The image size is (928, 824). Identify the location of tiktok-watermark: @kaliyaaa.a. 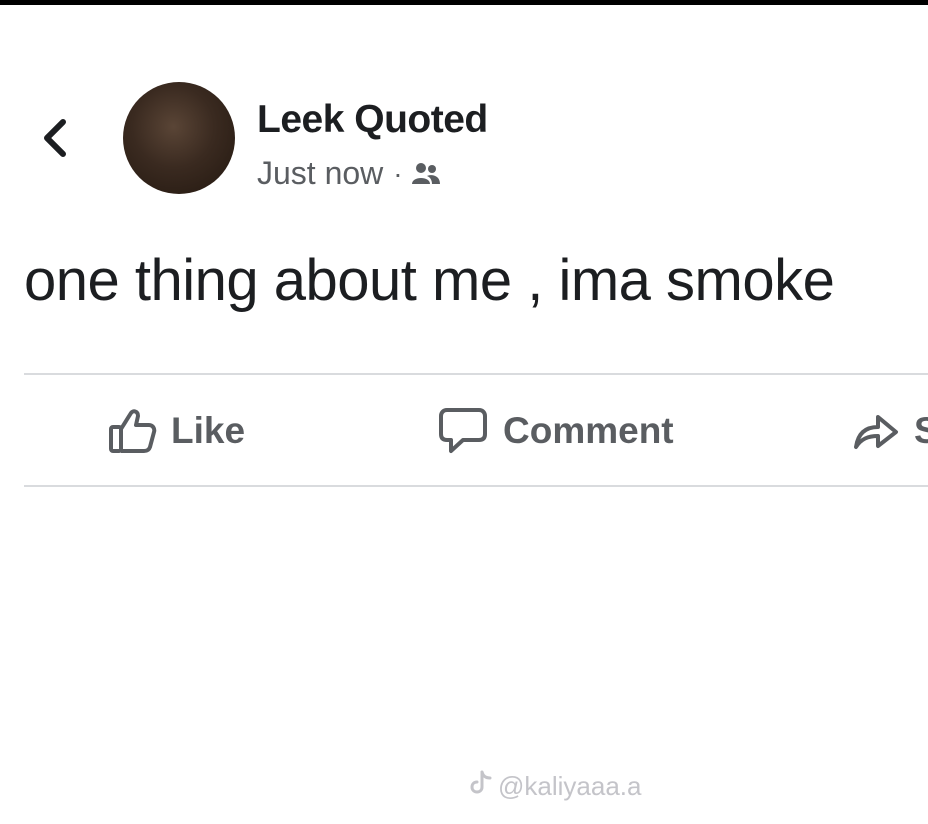
(555, 786).